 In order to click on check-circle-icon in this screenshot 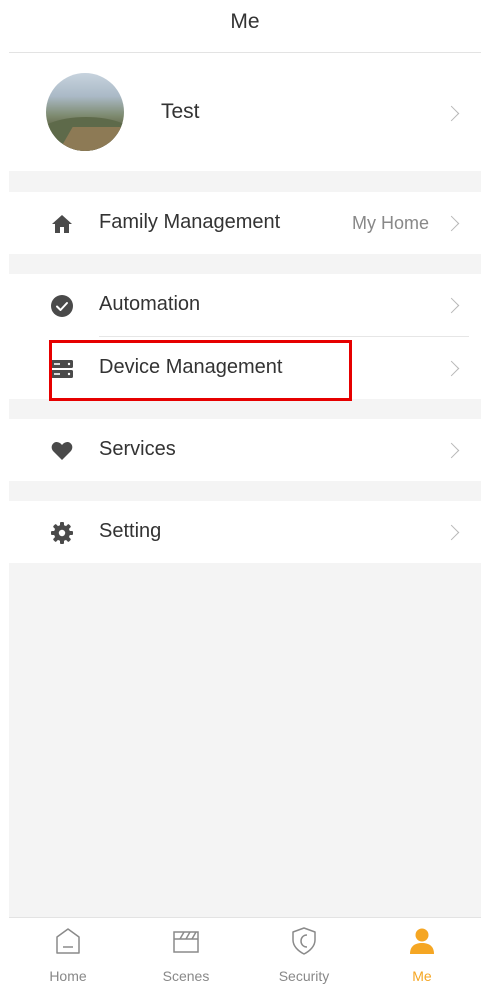, I will do `click(62, 306)`.